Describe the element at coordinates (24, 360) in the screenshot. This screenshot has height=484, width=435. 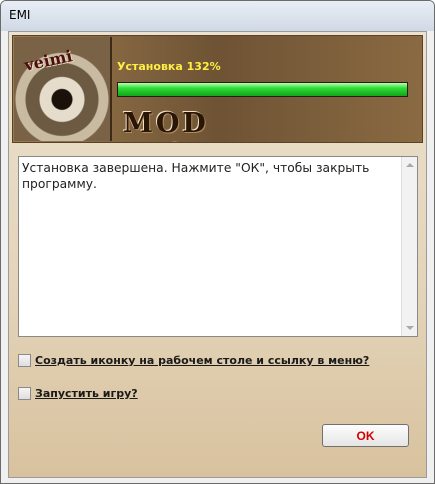
I see `desktop-shortcut-checkbox` at that location.